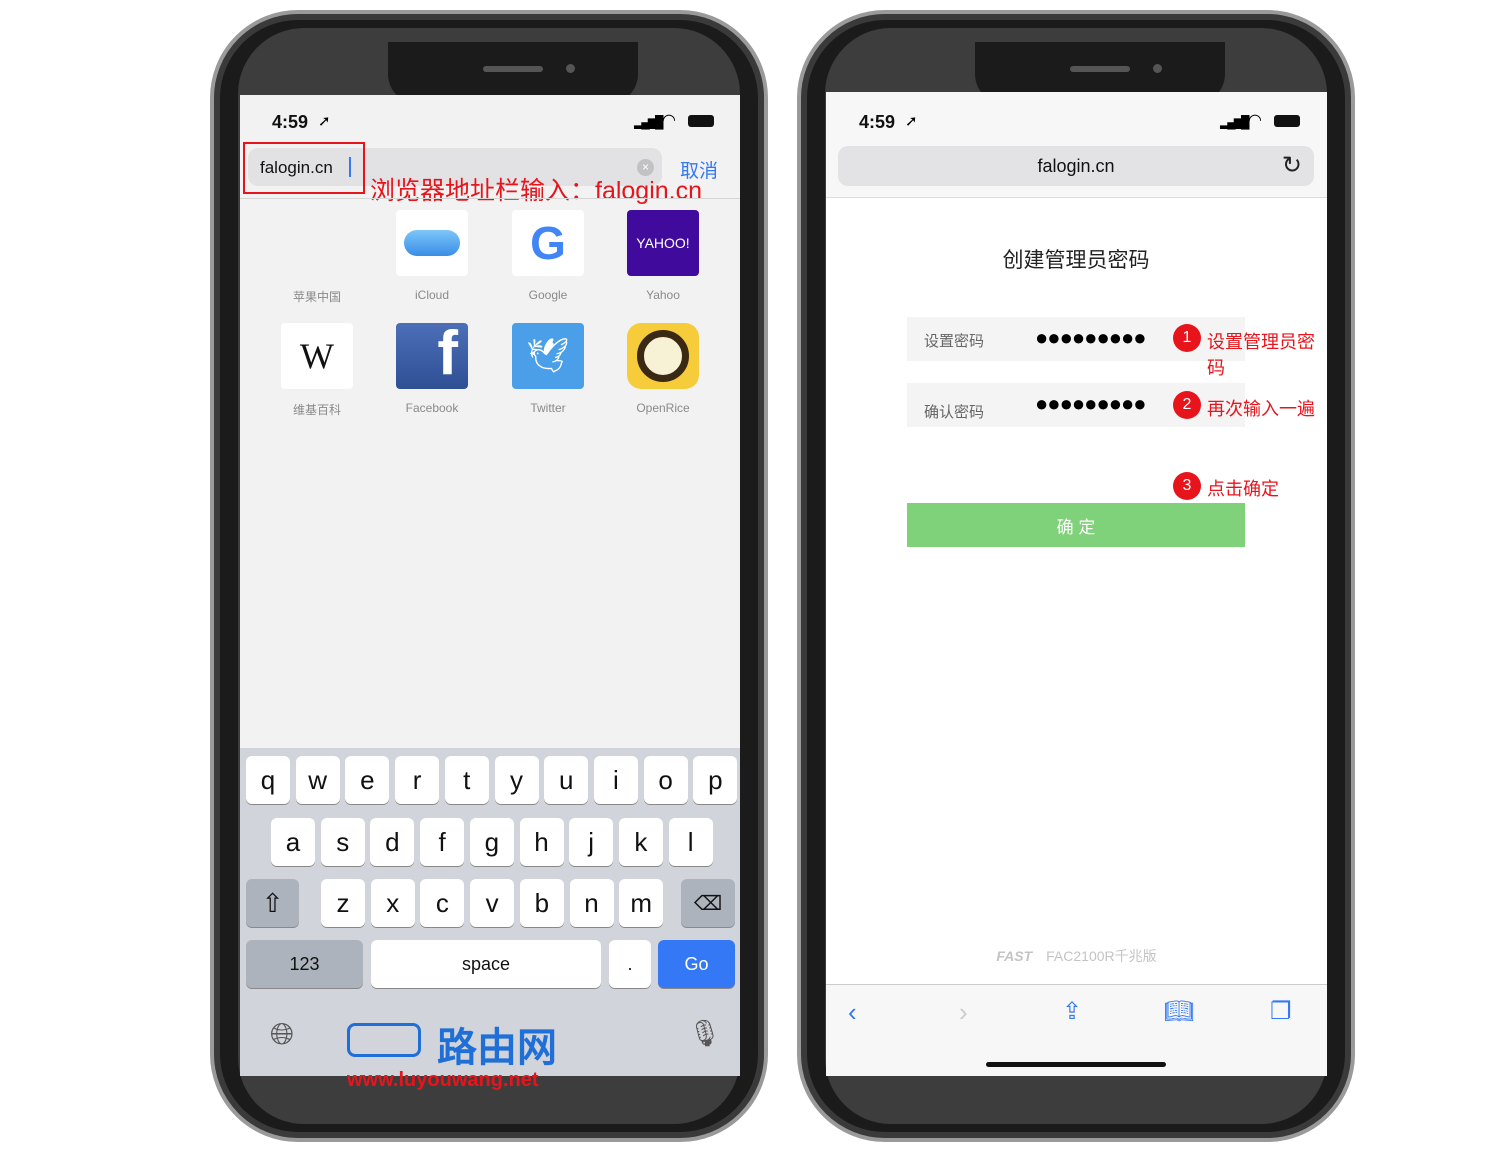 This screenshot has width=1492, height=1150. Describe the element at coordinates (1076, 1064) in the screenshot. I see `home-indicator` at that location.